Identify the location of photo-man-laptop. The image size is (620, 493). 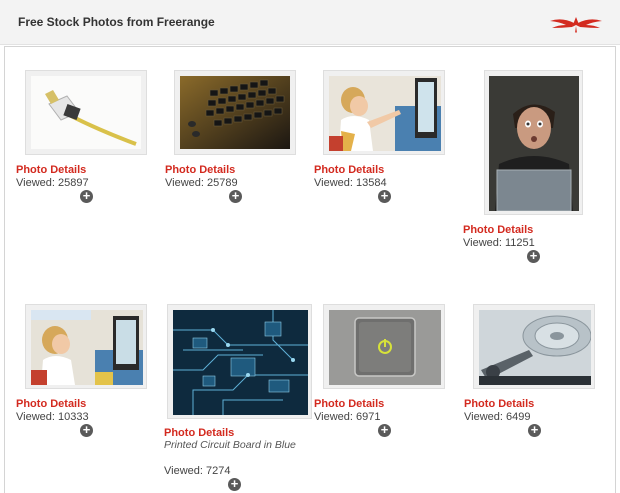
(534, 143).